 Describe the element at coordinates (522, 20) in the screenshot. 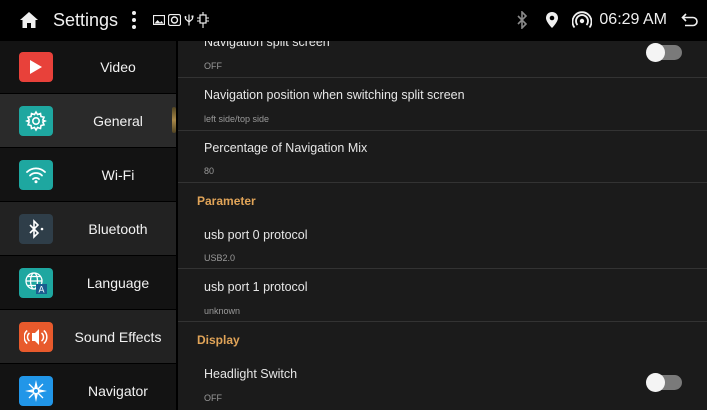

I see `bluetooth-status-icon` at that location.